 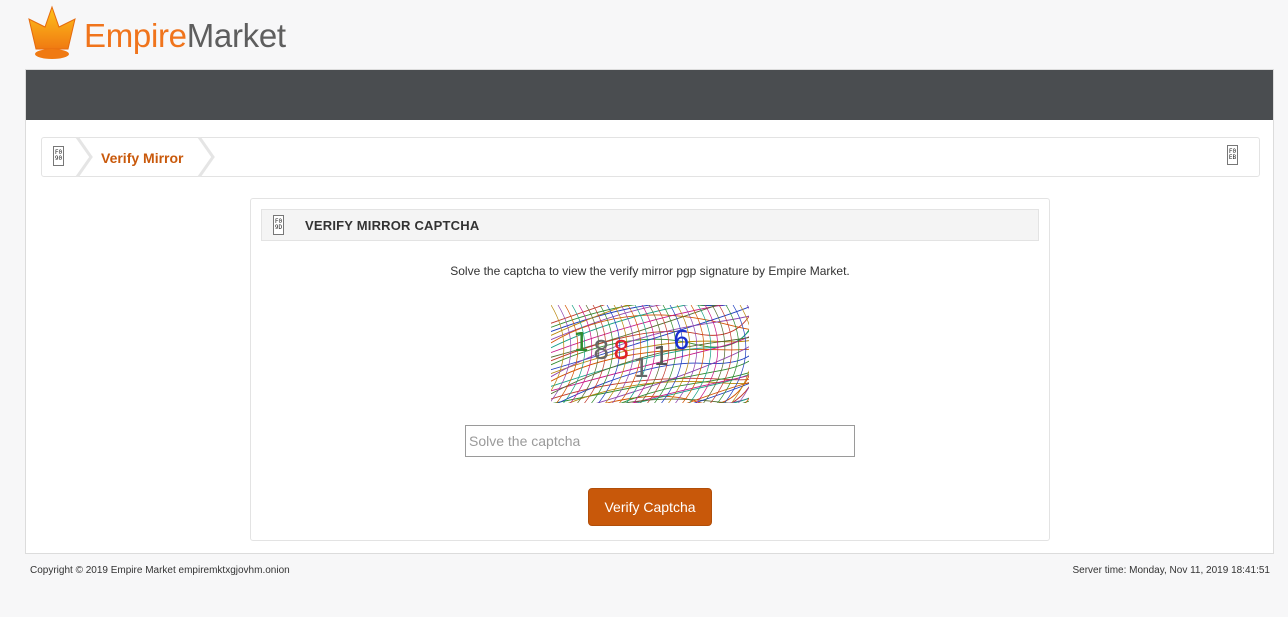 What do you see at coordinates (650, 225) in the screenshot?
I see `panel-header: F0 9D VERIFY MIRROR CAPTCHA` at bounding box center [650, 225].